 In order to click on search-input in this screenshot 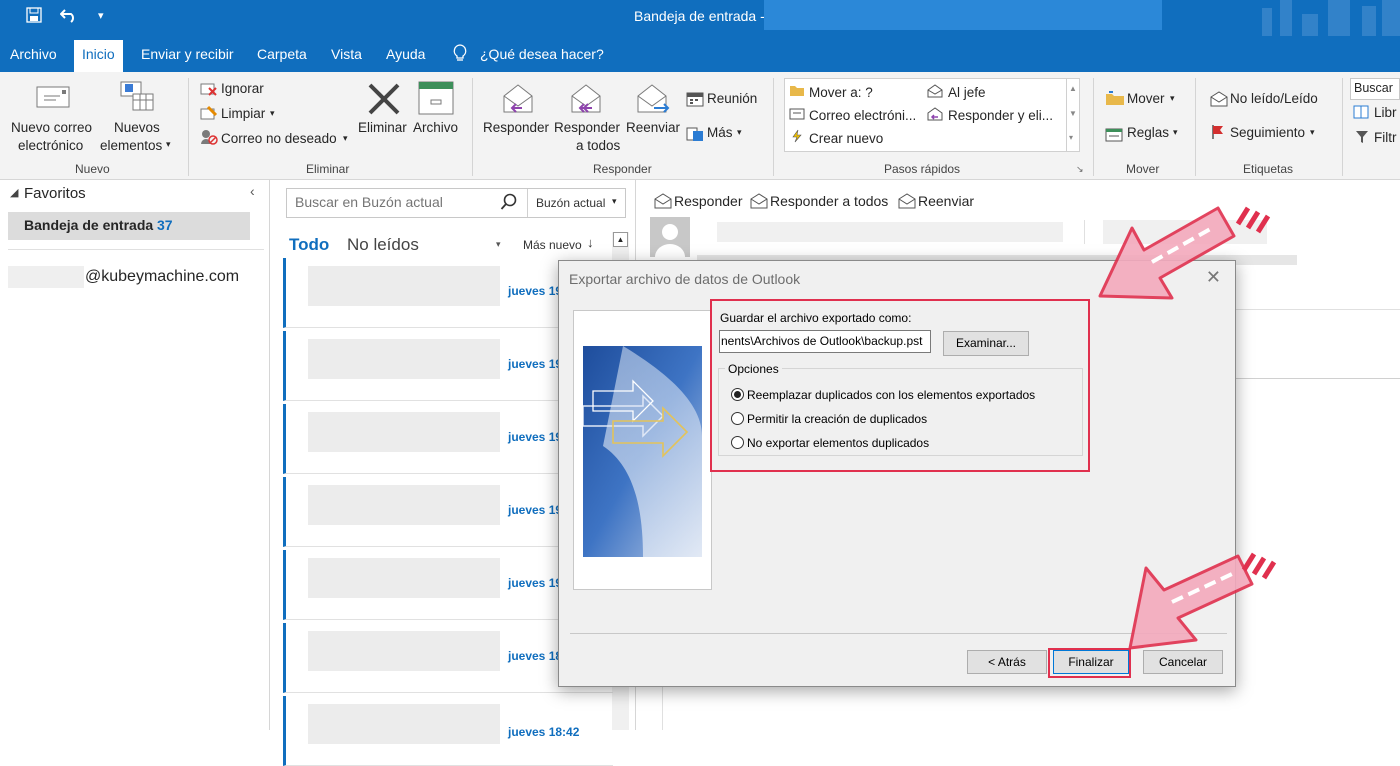, I will do `click(392, 202)`.